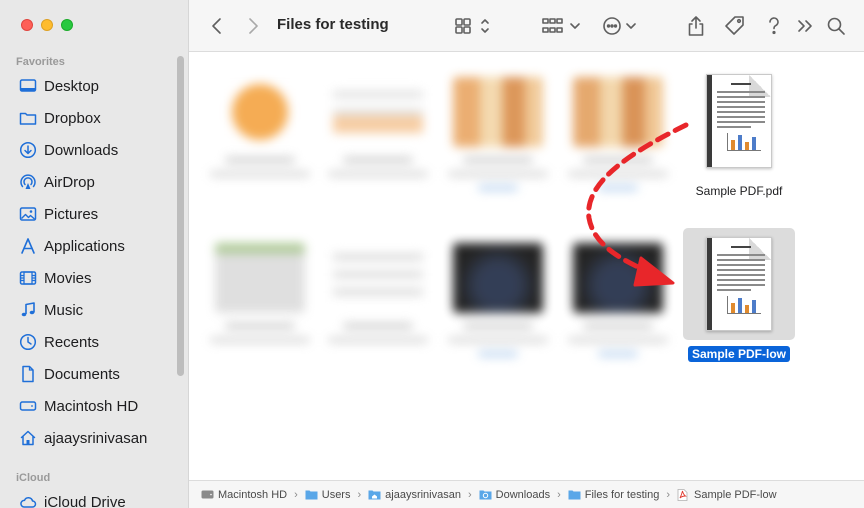  I want to click on icloud-icon, so click(28, 500).